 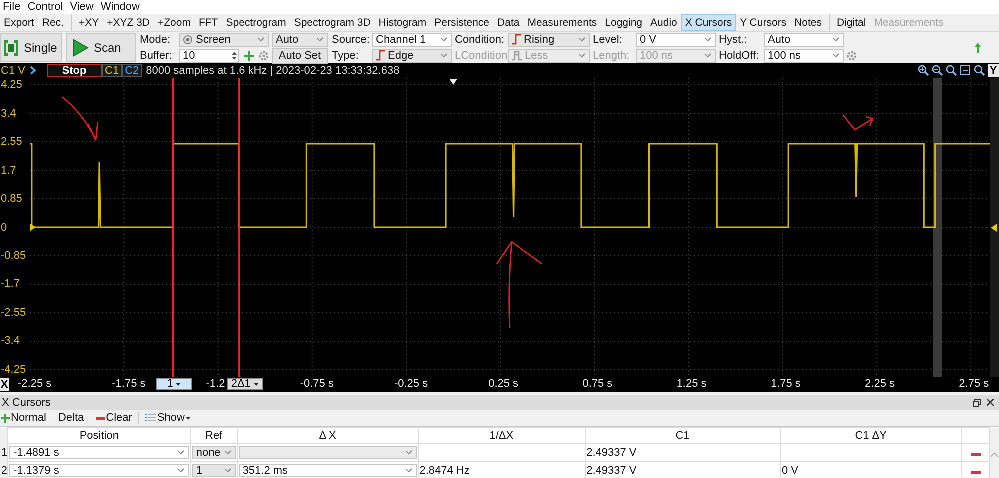 I want to click on show-button: Show, so click(x=168, y=418).